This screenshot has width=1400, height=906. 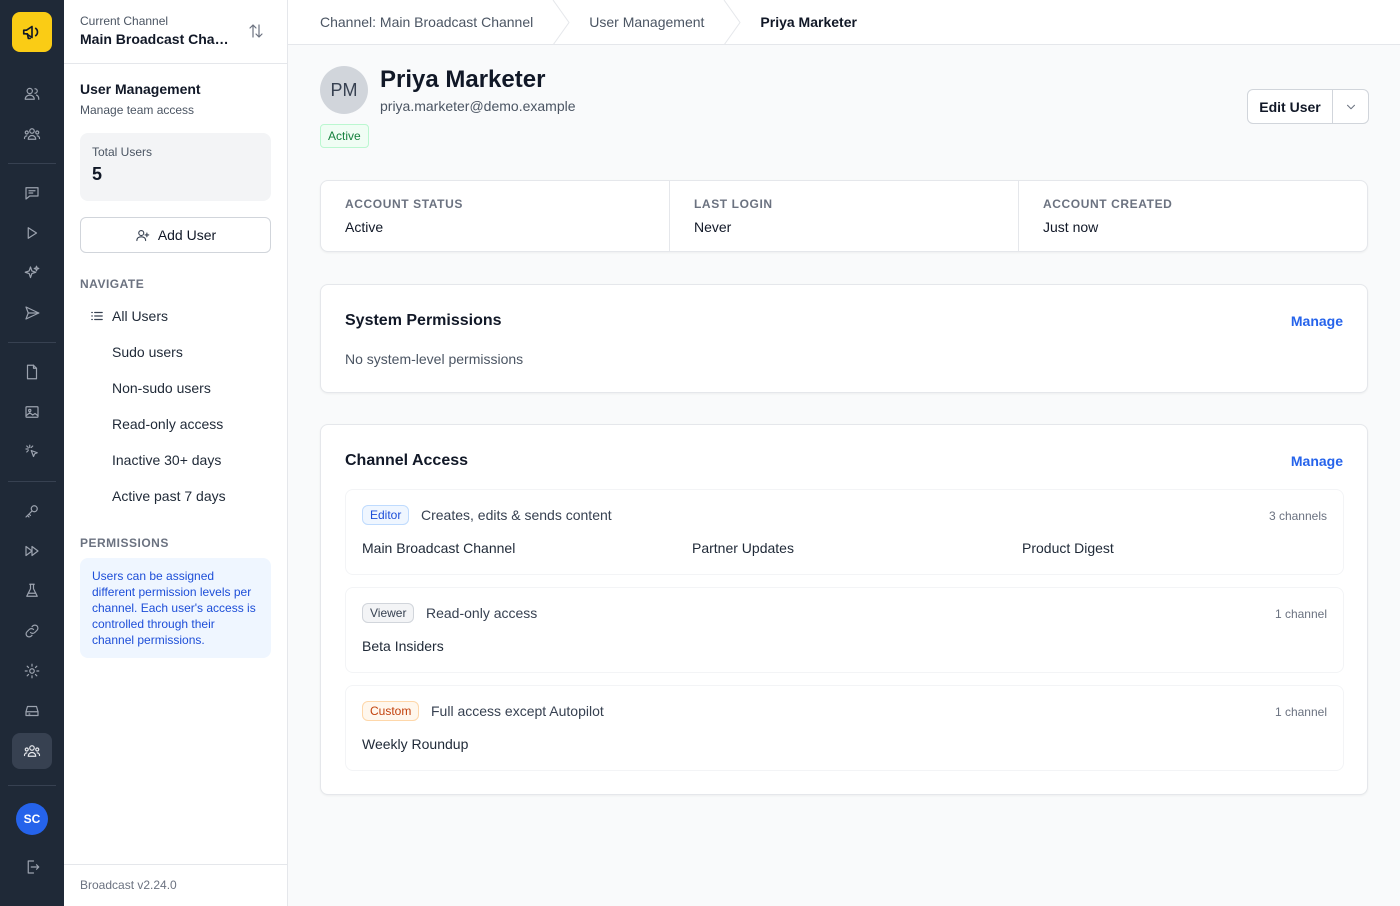 I want to click on gear-icon, so click(x=32, y=671).